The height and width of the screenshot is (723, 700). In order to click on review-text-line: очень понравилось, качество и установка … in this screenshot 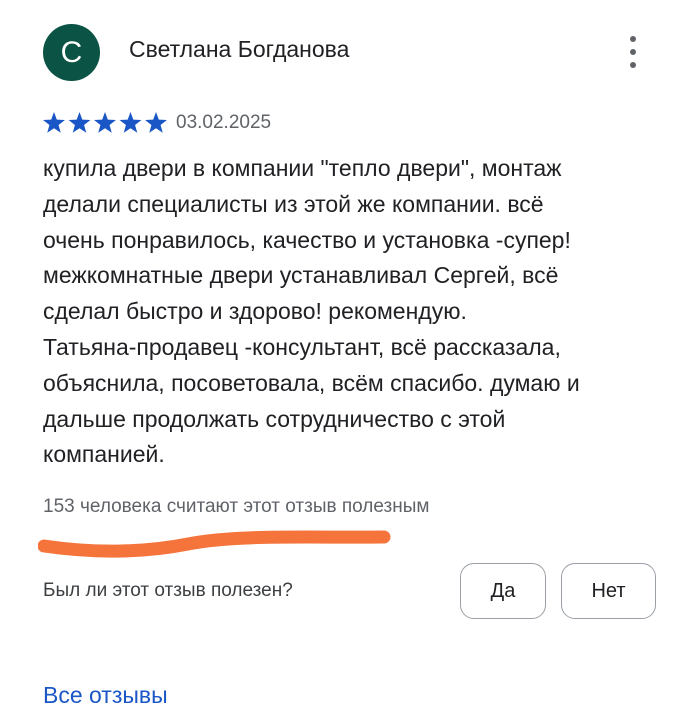, I will do `click(307, 239)`.